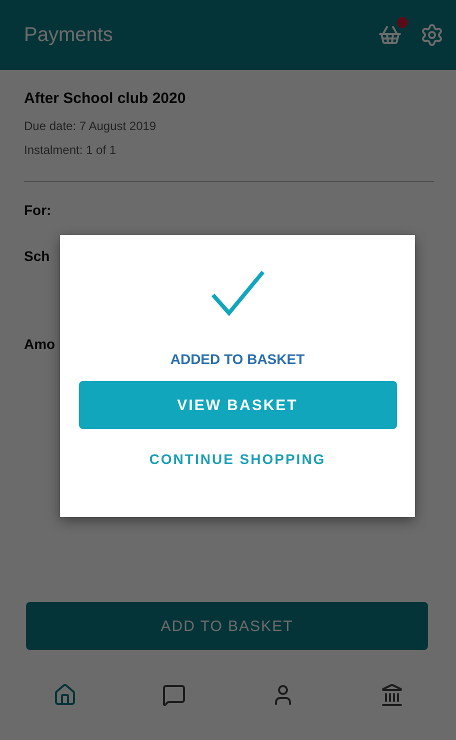  Describe the element at coordinates (91, 126) in the screenshot. I see `due-date: Due date: 7 August 2019` at that location.